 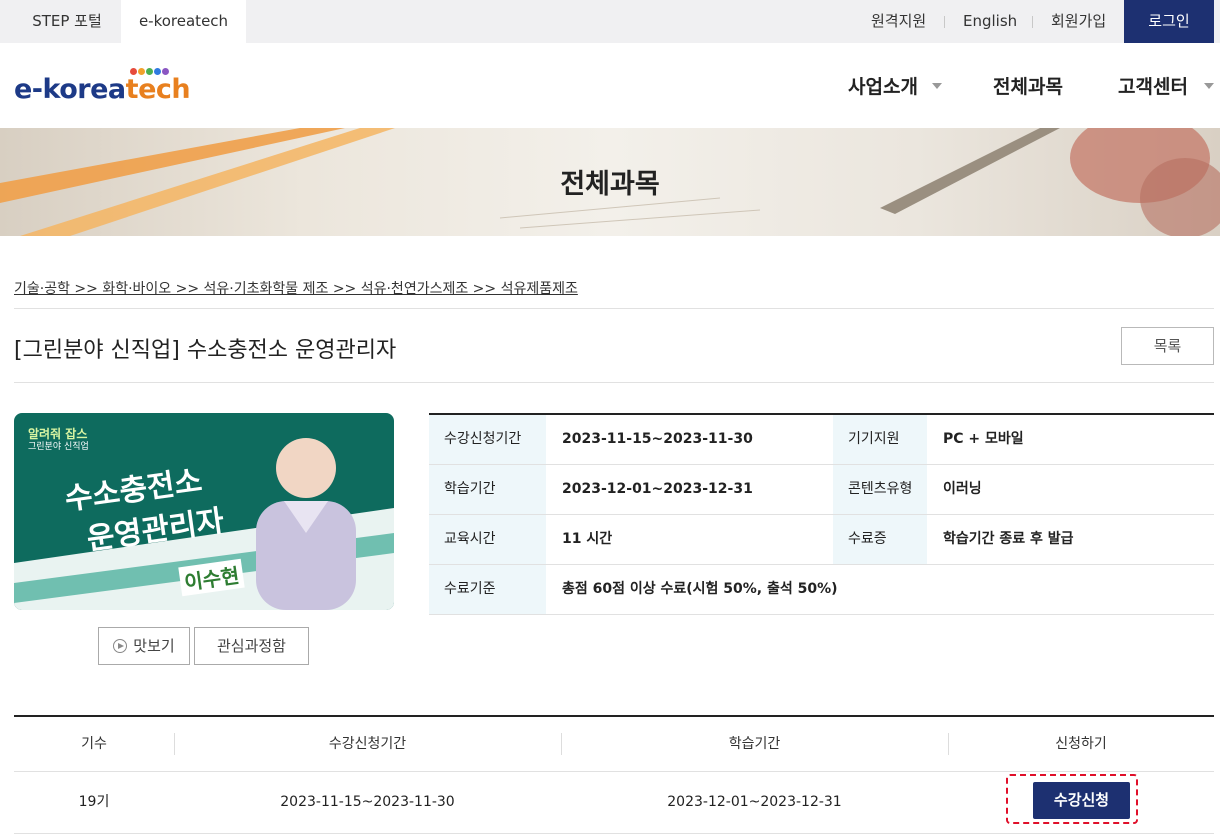 What do you see at coordinates (1028, 86) in the screenshot?
I see `nav-all-courses: 전체과목` at bounding box center [1028, 86].